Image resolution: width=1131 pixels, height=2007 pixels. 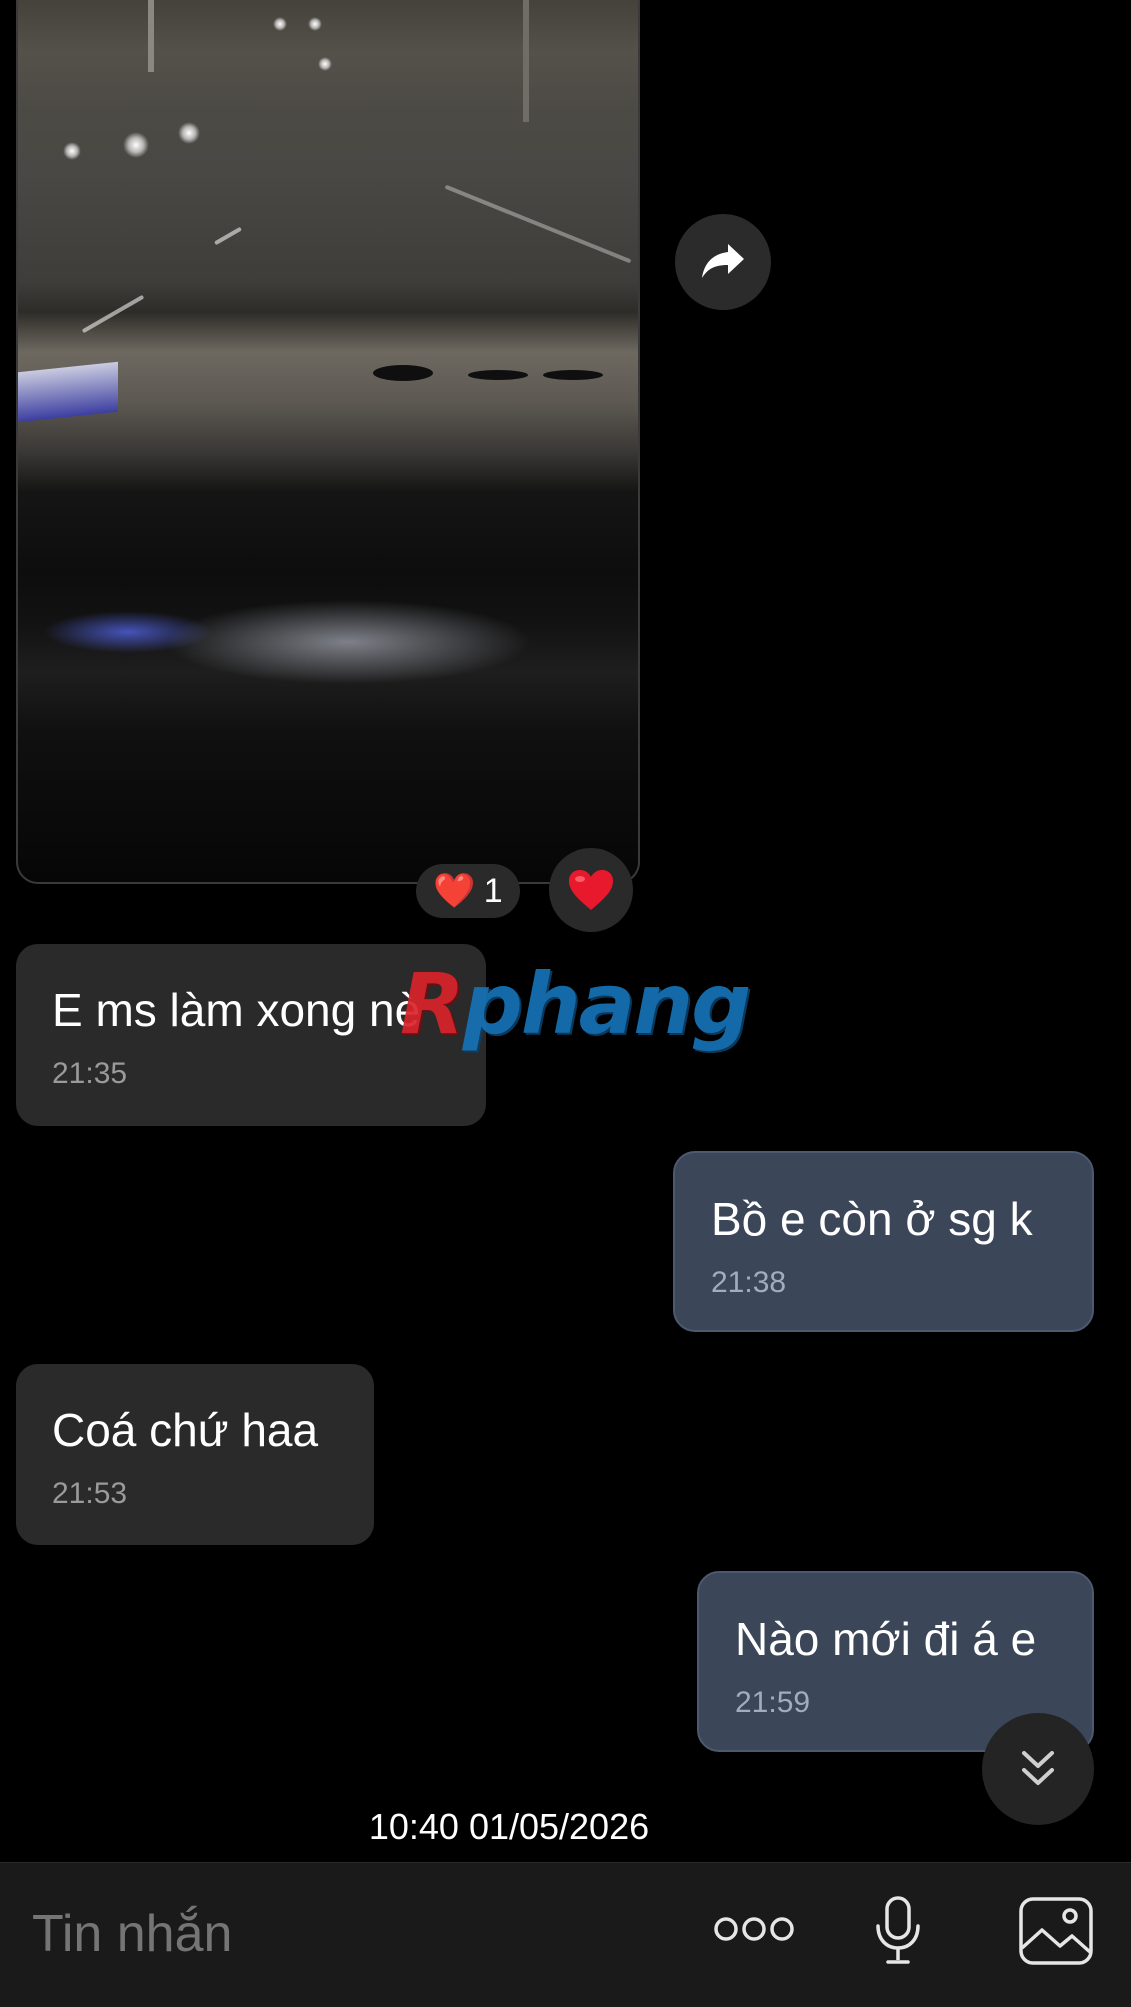 I want to click on react-heart-button, so click(x=591, y=890).